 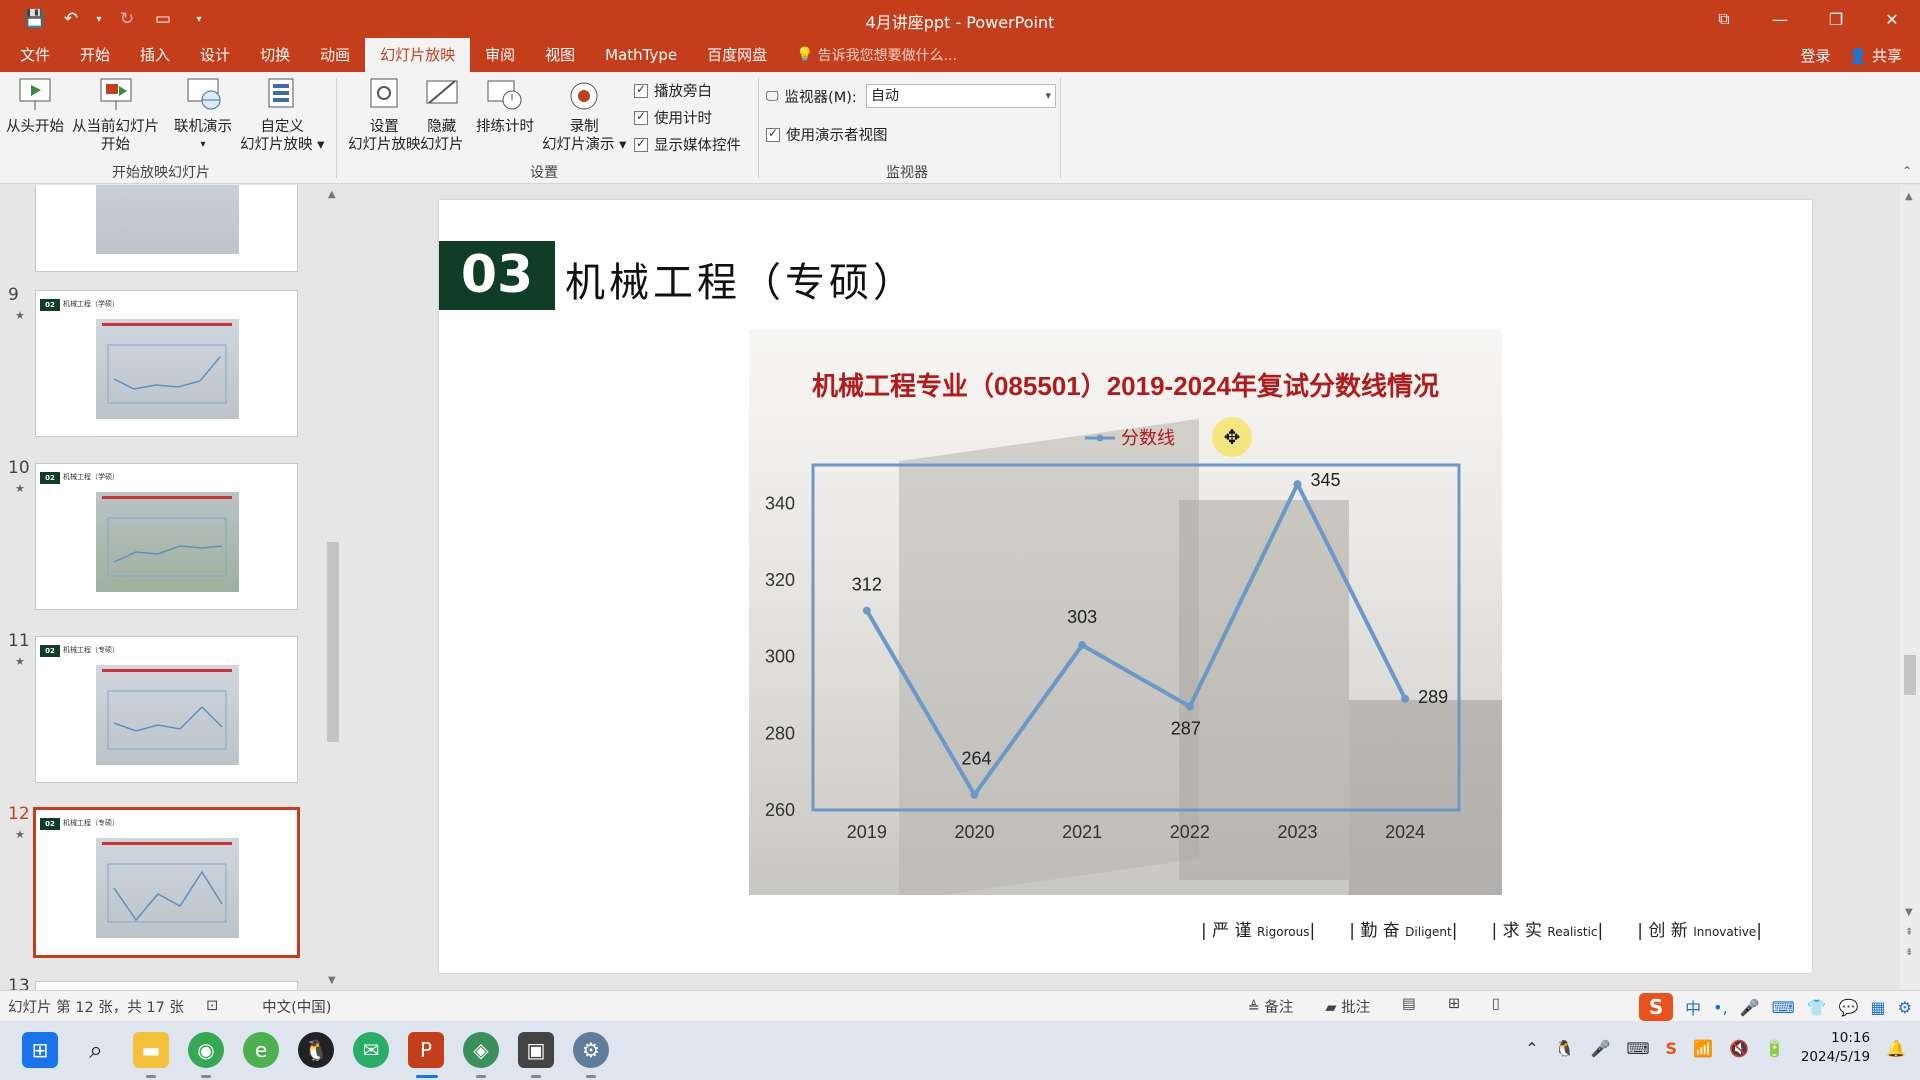 I want to click on wechat-icon: ✉, so click(x=371, y=1050).